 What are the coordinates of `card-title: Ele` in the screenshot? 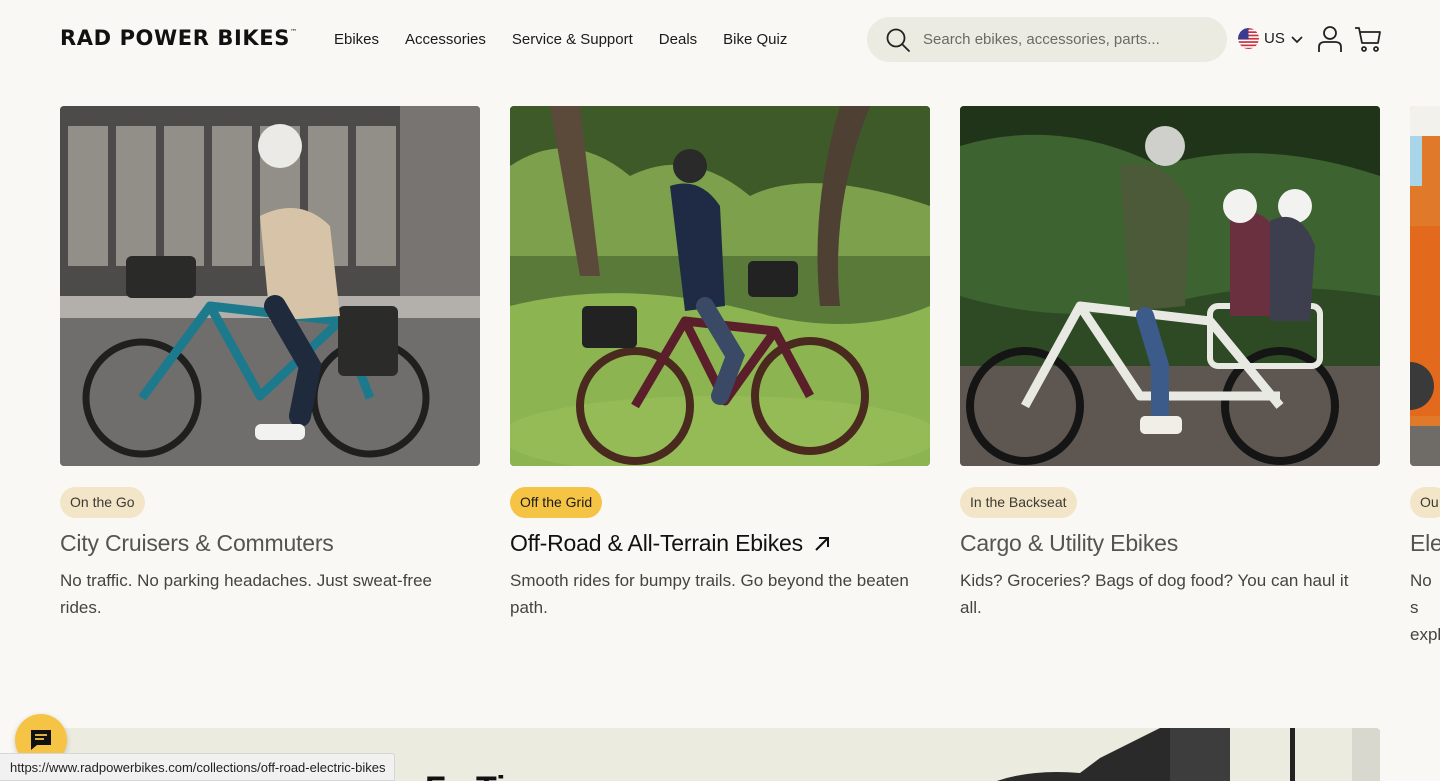 It's located at (1425, 543).